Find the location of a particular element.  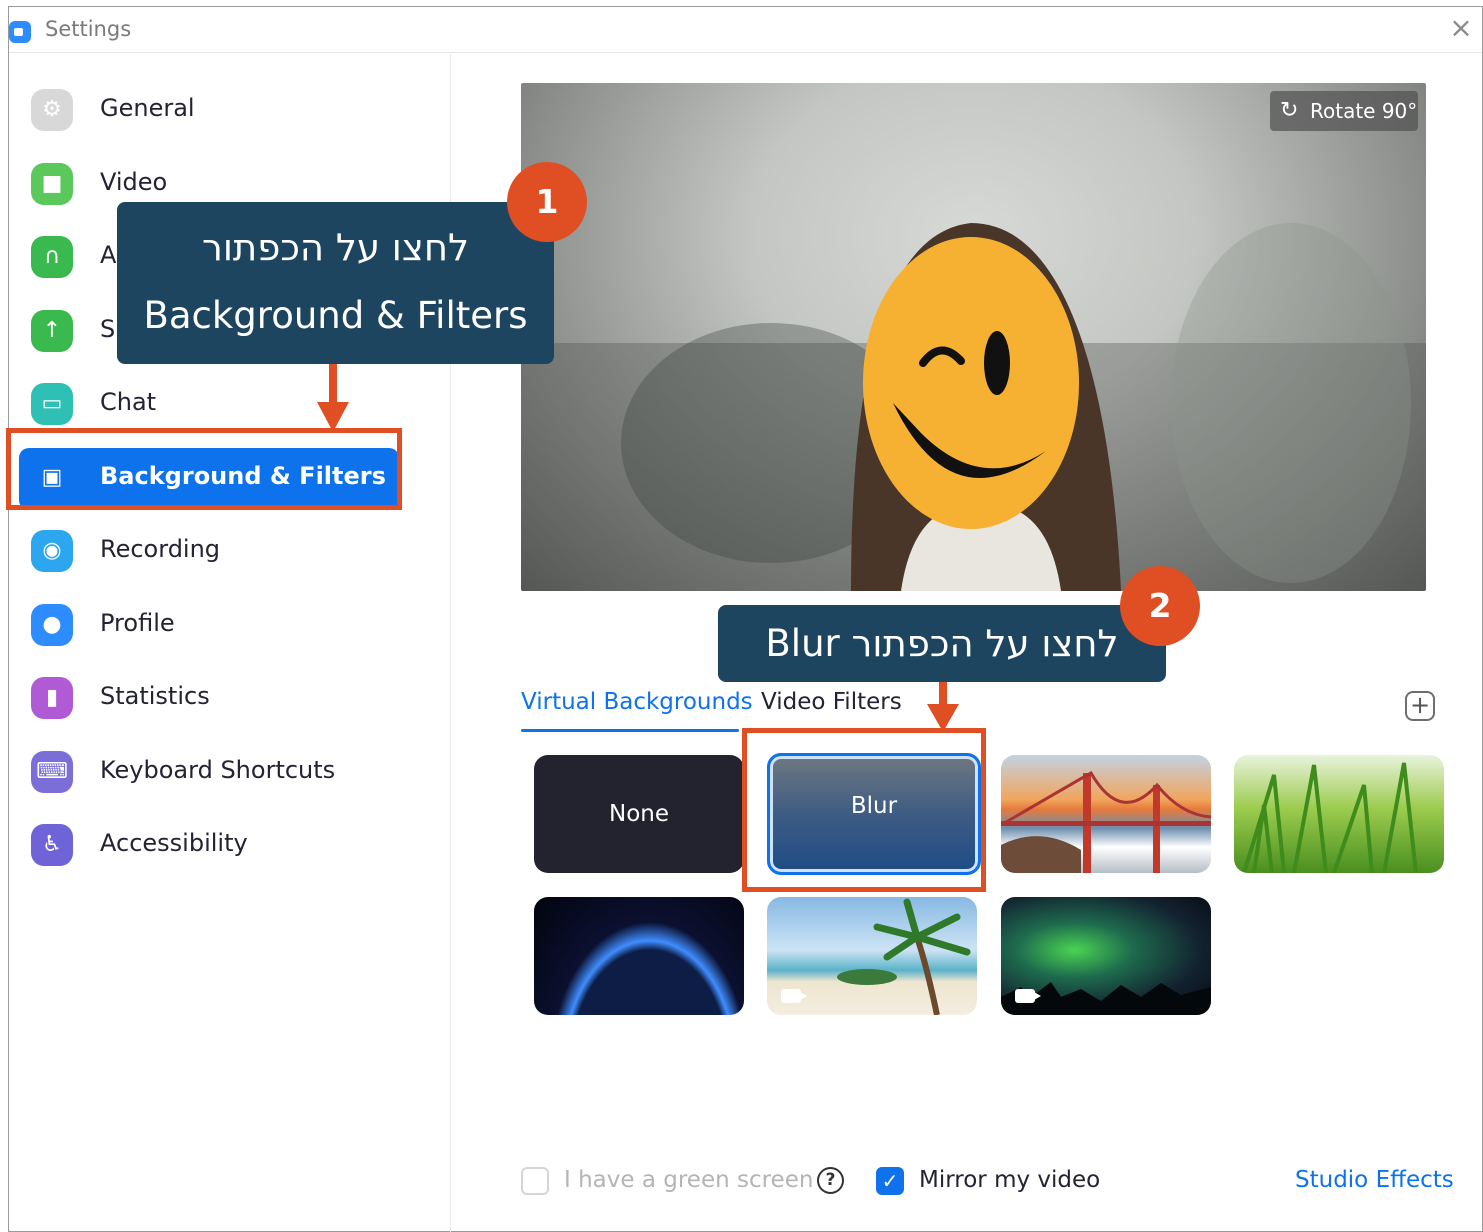

bar-chart-icon-glyph: ▮ is located at coordinates (52, 697).